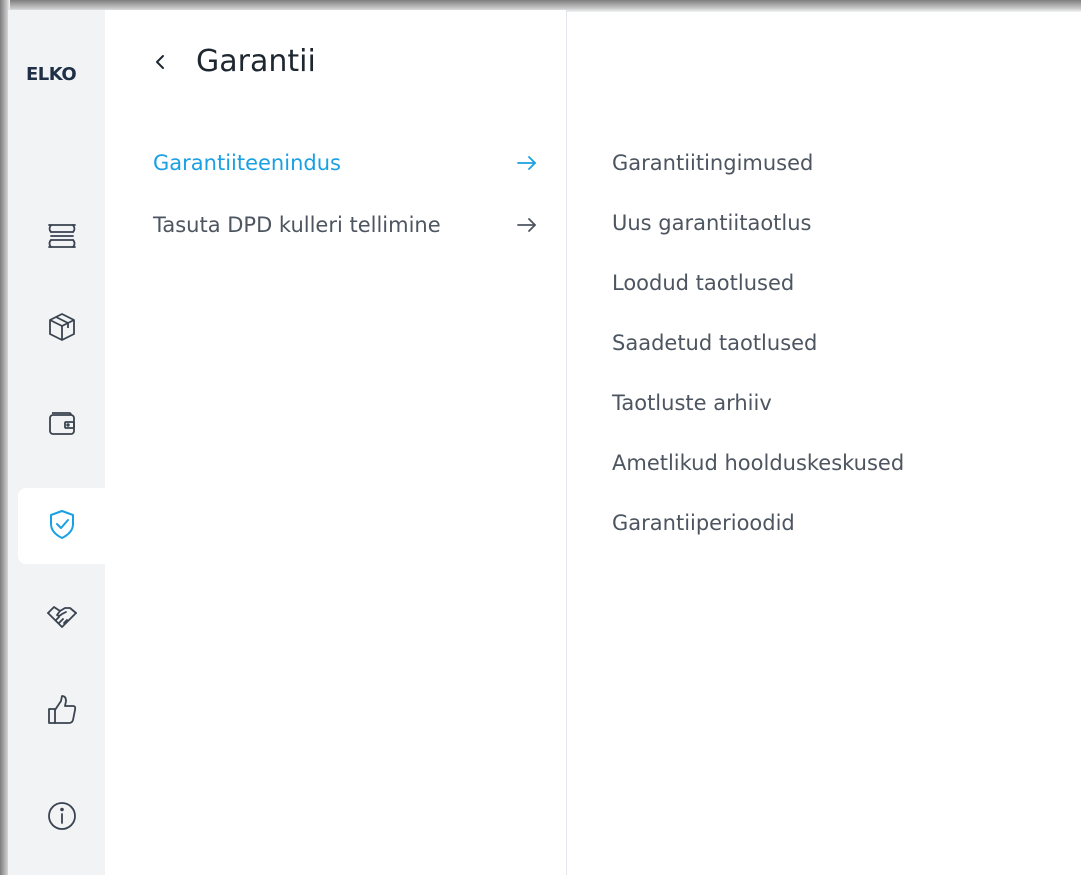  I want to click on submenu-item-warranty-terms: Garantiitingimused, so click(758, 162).